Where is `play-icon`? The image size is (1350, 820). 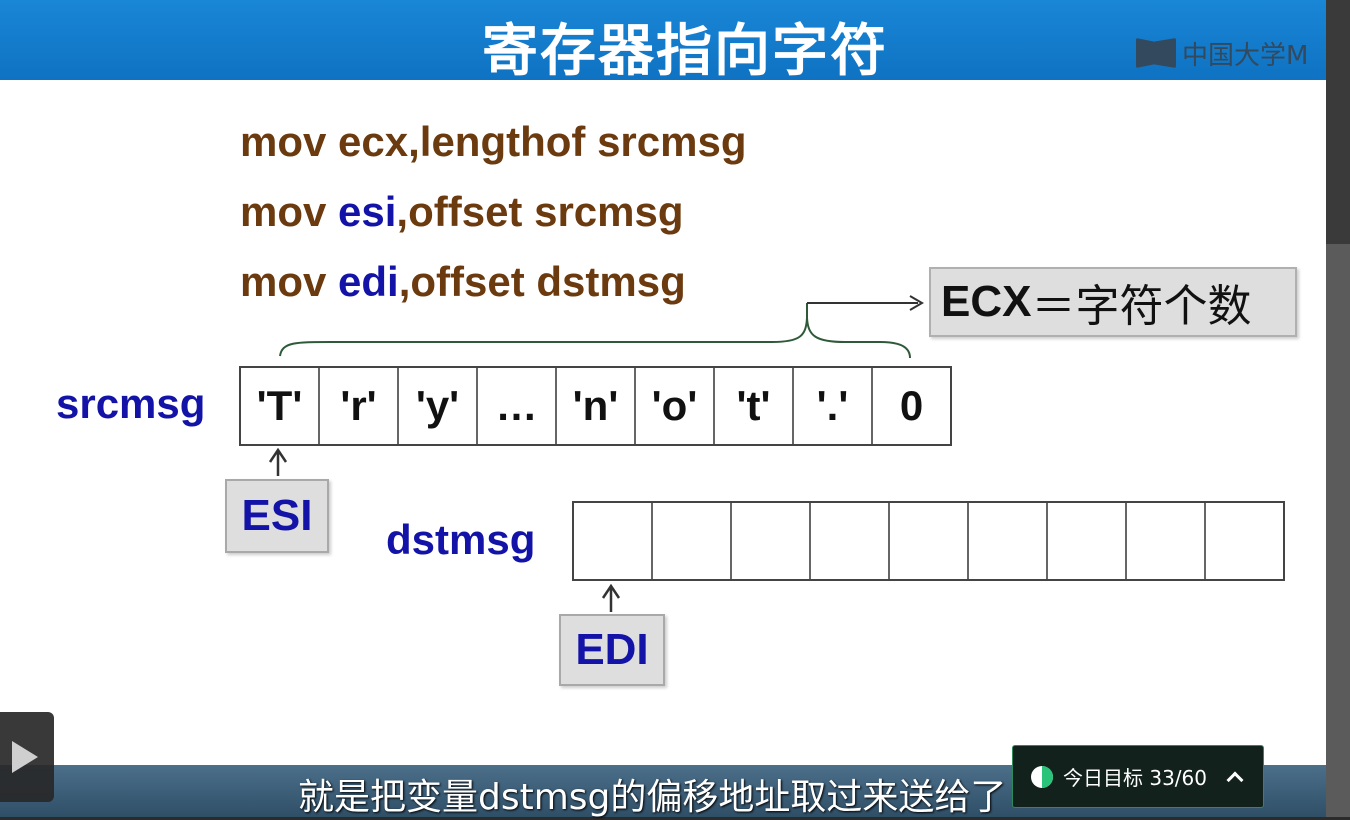 play-icon is located at coordinates (25, 757).